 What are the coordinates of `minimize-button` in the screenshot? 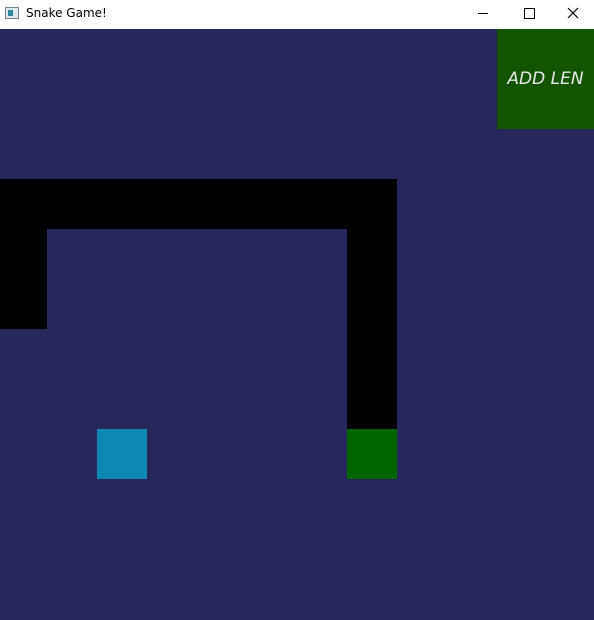 It's located at (483, 14).